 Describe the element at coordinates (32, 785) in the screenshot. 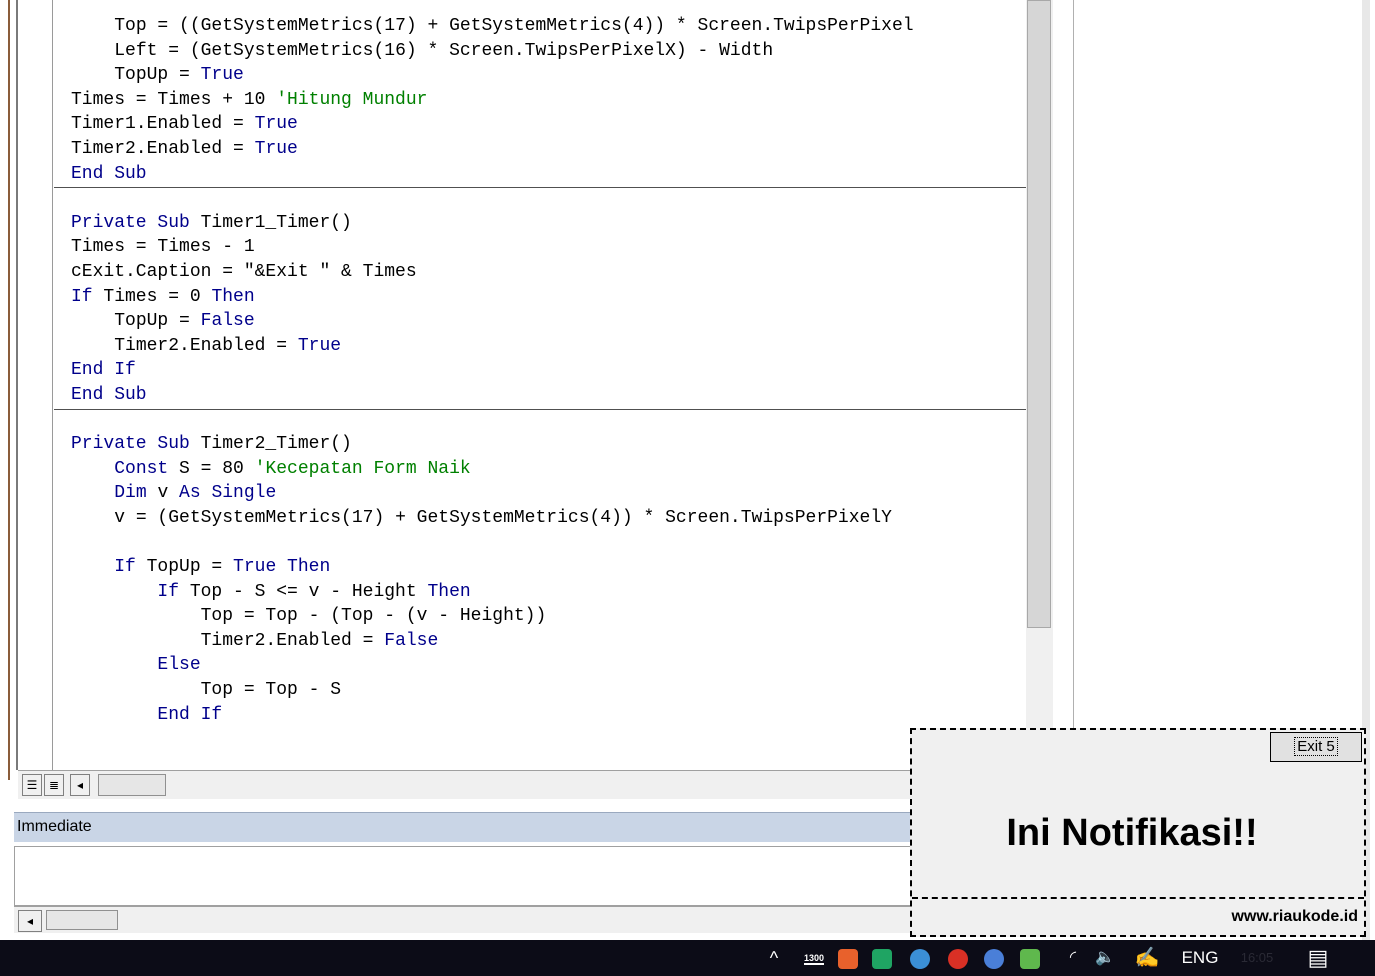

I see `procedure-view-button: ☰` at that location.